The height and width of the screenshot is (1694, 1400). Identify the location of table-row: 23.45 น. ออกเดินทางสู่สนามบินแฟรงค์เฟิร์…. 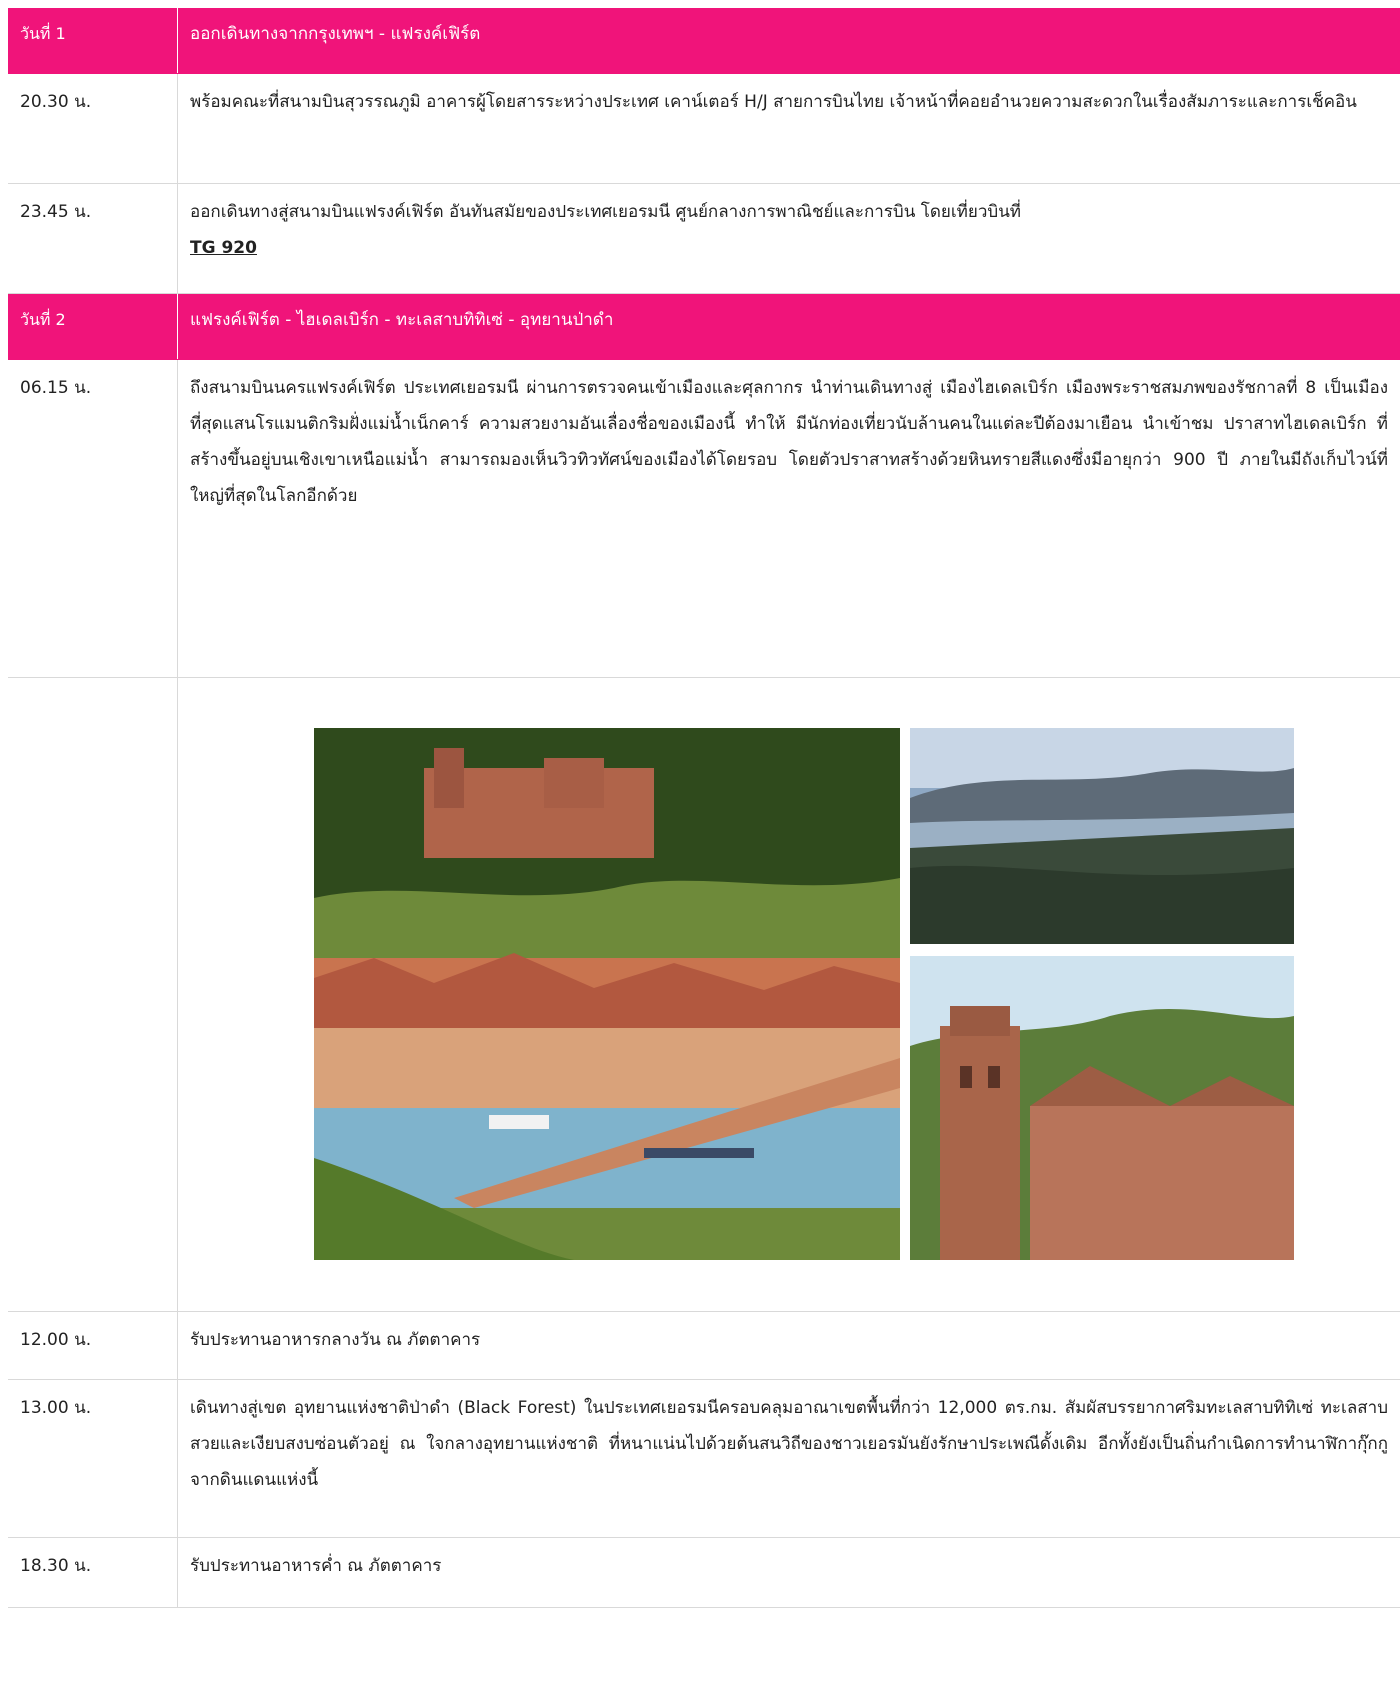
(704, 239).